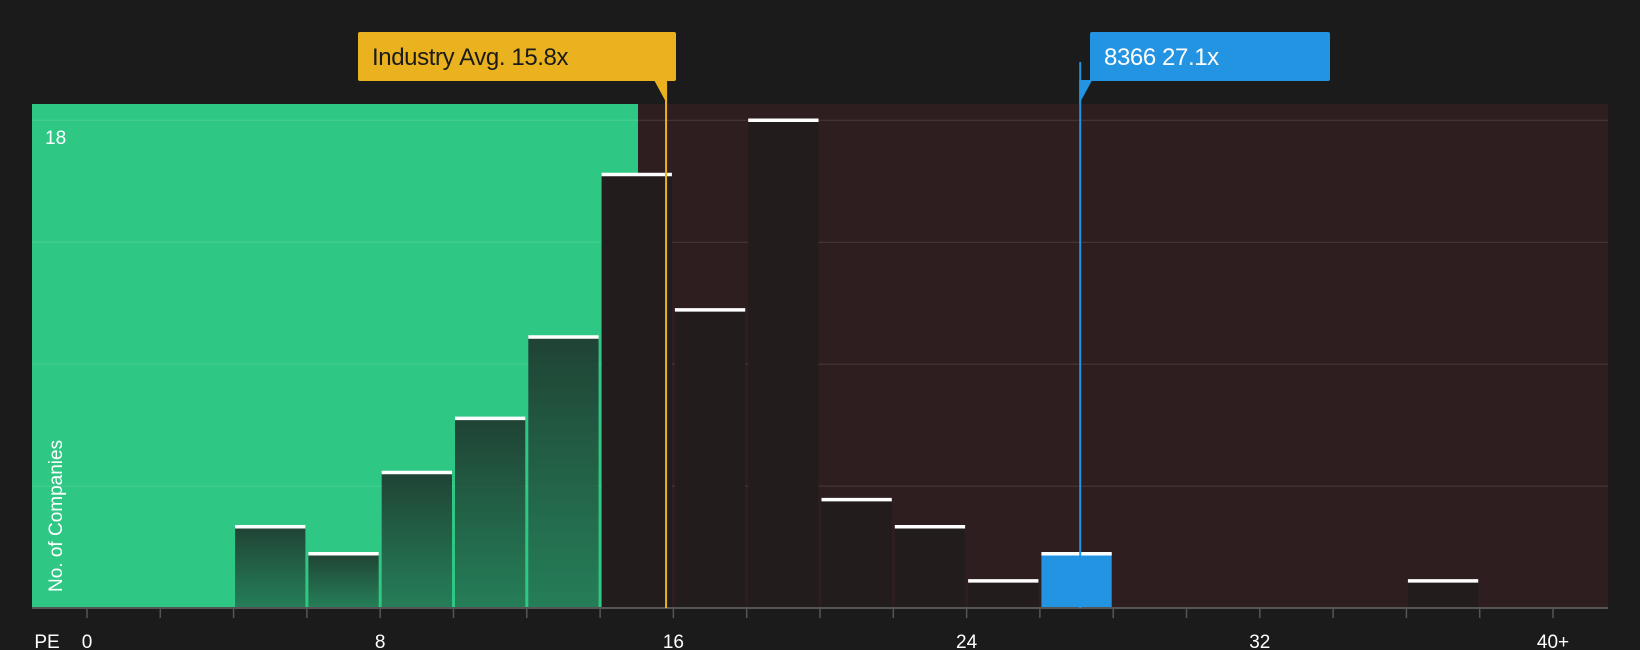  What do you see at coordinates (56, 516) in the screenshot?
I see `y-axis-label: No. of Companies` at bounding box center [56, 516].